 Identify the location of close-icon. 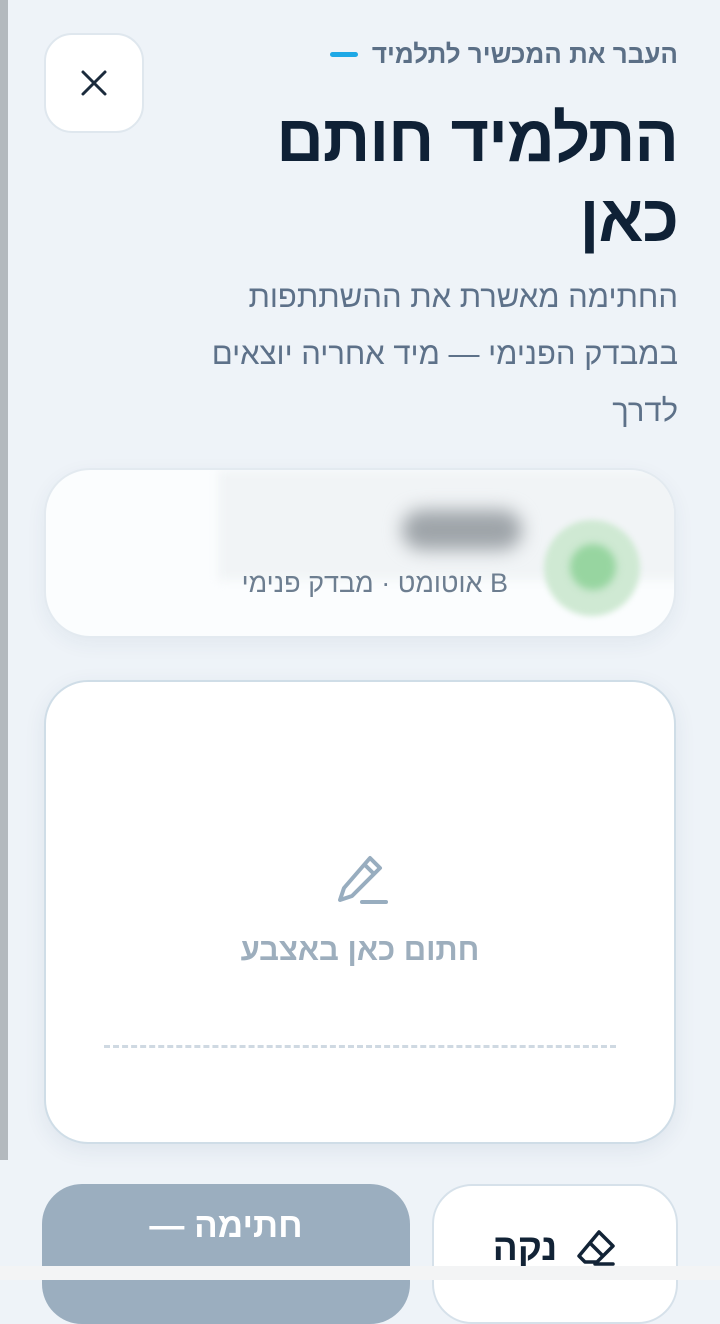
(94, 83).